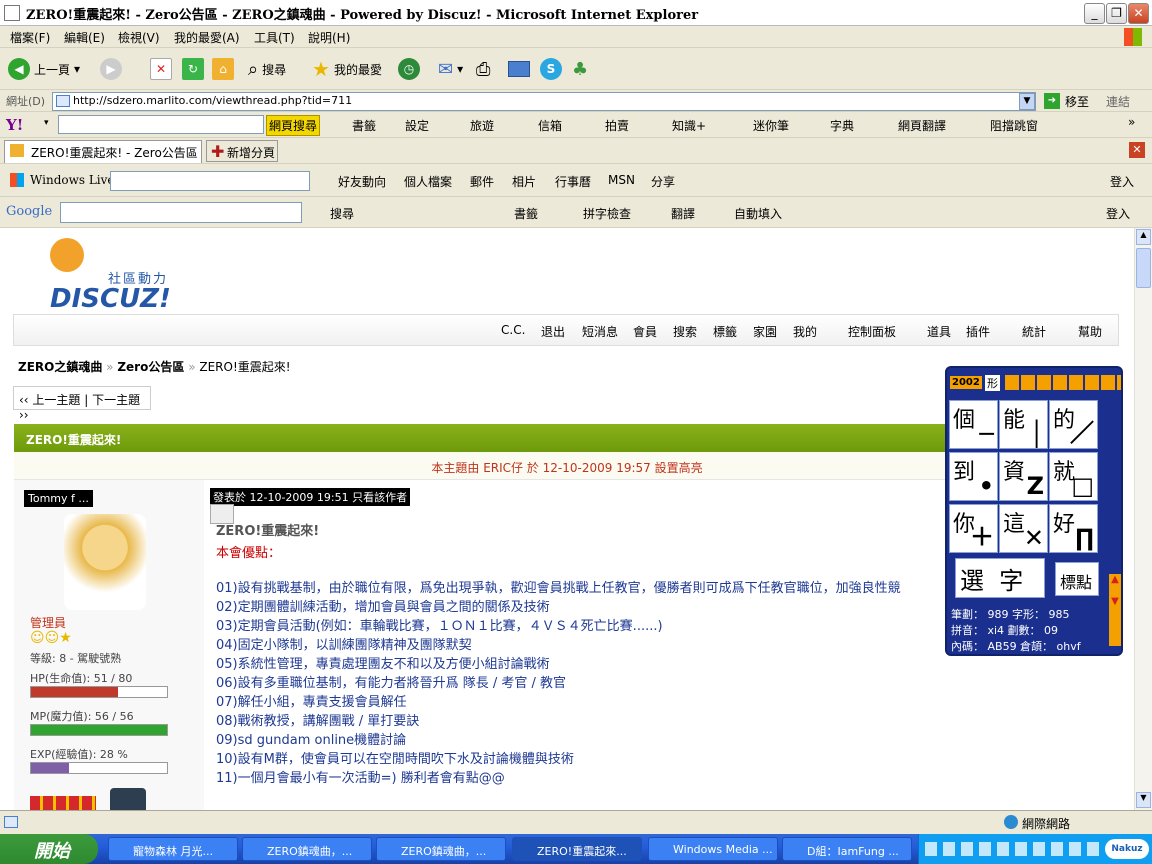 This screenshot has width=1152, height=864. What do you see at coordinates (121, 275) in the screenshot?
I see `discuz-logo: 社區動力 DISCUZ!` at bounding box center [121, 275].